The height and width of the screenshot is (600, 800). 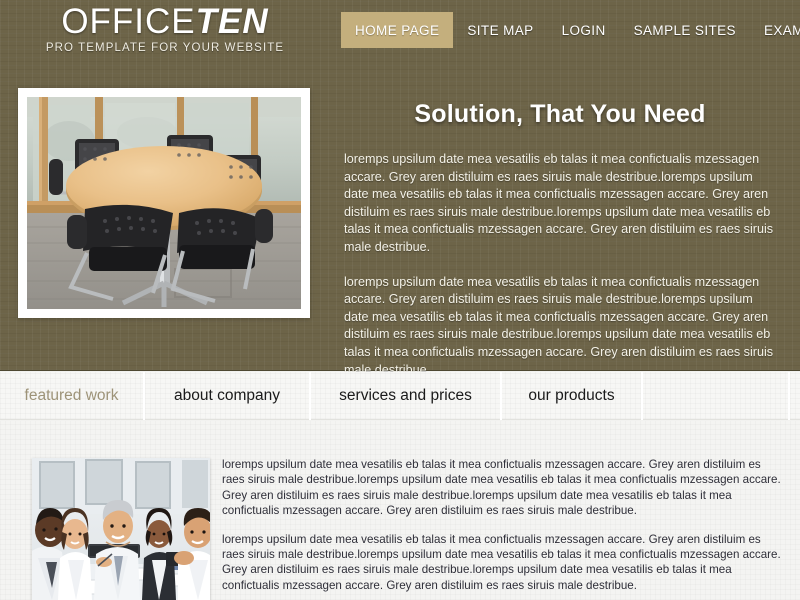 I want to click on conference-room-photo, so click(x=164, y=203).